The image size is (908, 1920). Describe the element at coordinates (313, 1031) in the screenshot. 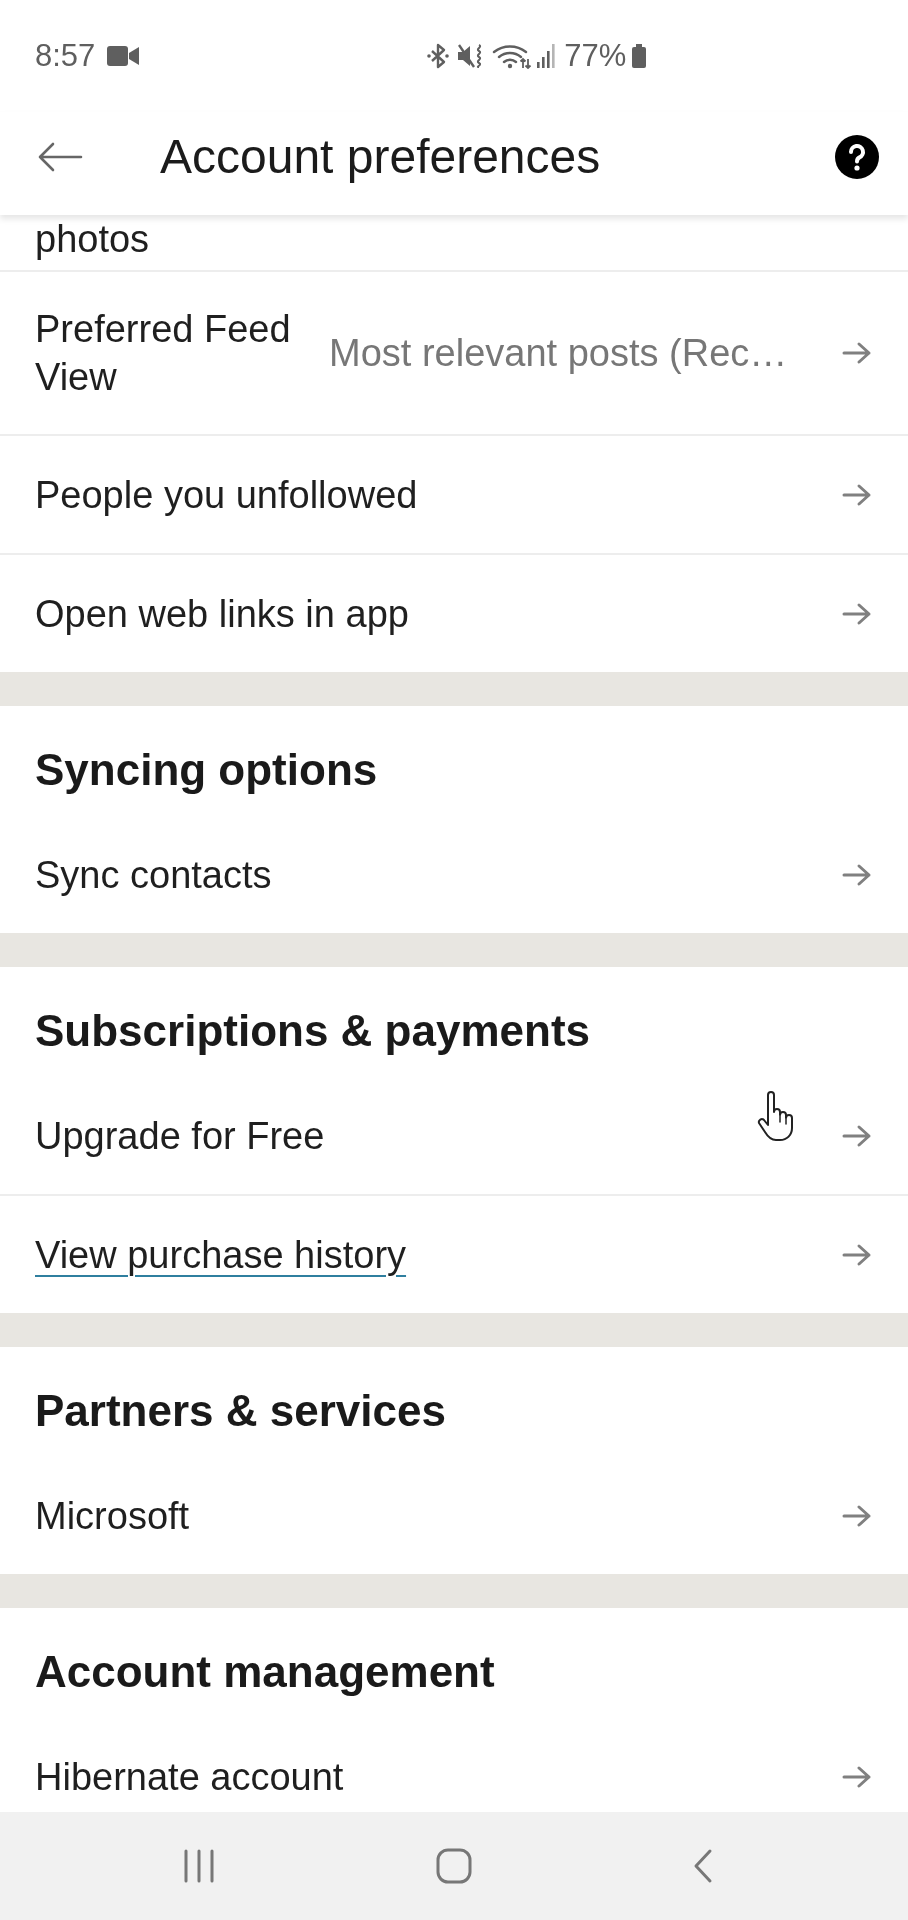

I see `section-heading: Subscriptions & payments` at that location.